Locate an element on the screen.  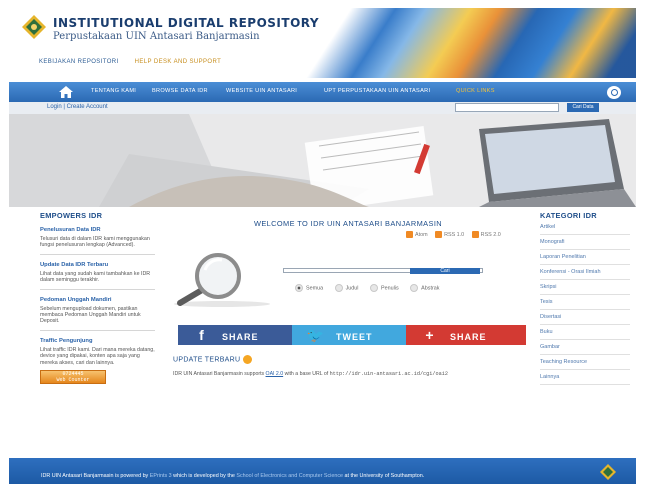
nav-item-website: WEBSITE UIN ANTASARI is located at coordinates (261, 91).